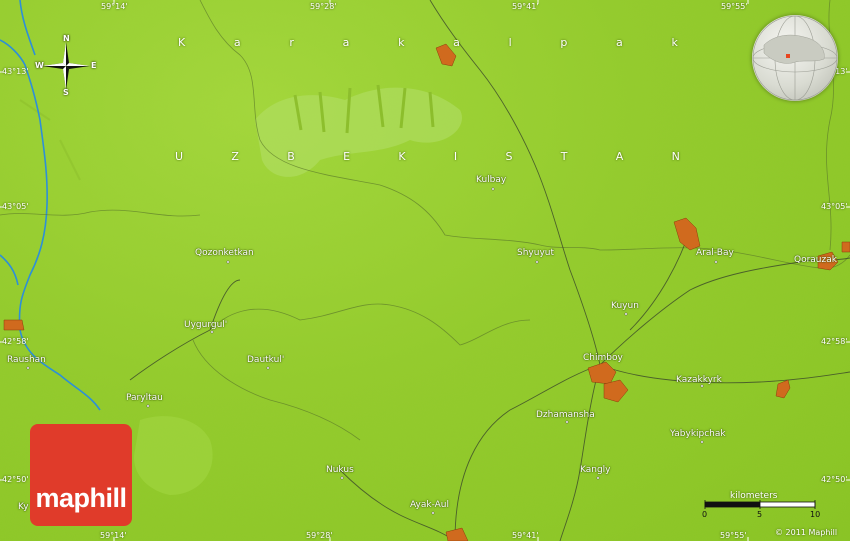 This screenshot has width=850, height=541. I want to click on globe-graphic, so click(795, 58).